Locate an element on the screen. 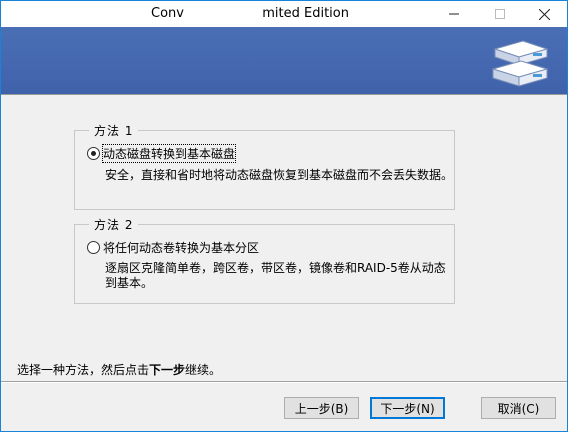 The height and width of the screenshot is (432, 568). maximize-icon is located at coordinates (500, 14).